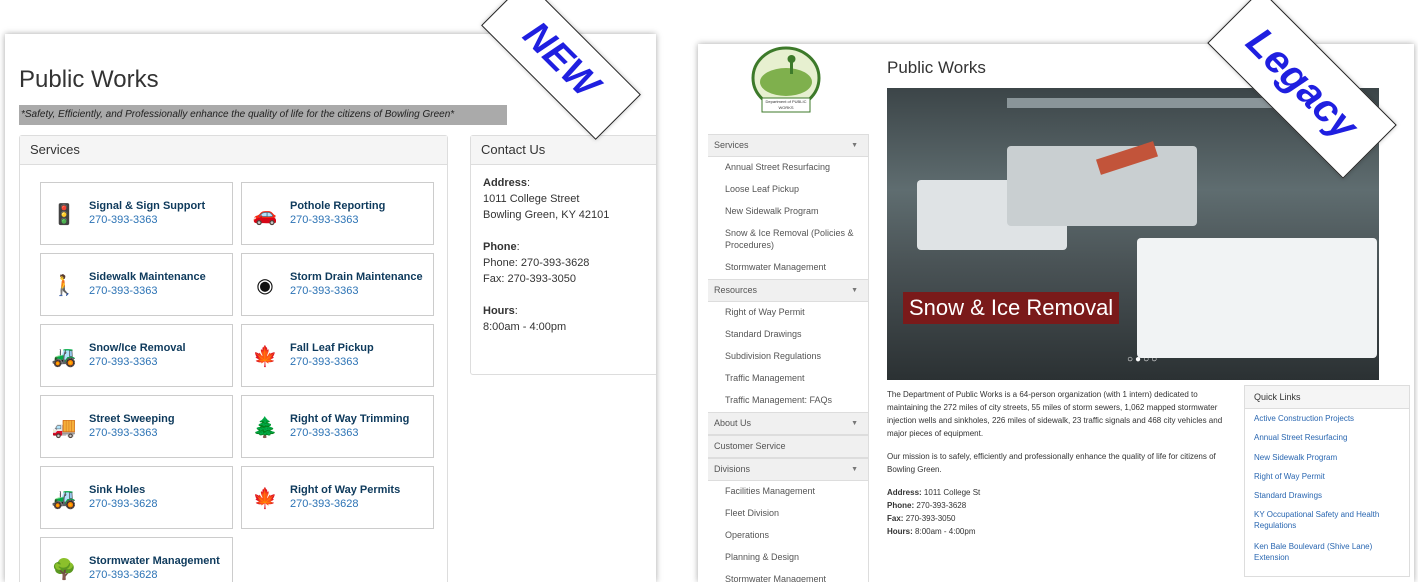 Image resolution: width=1418 pixels, height=582 pixels. What do you see at coordinates (930, 518) in the screenshot?
I see `fax-value: 270-393-3050` at bounding box center [930, 518].